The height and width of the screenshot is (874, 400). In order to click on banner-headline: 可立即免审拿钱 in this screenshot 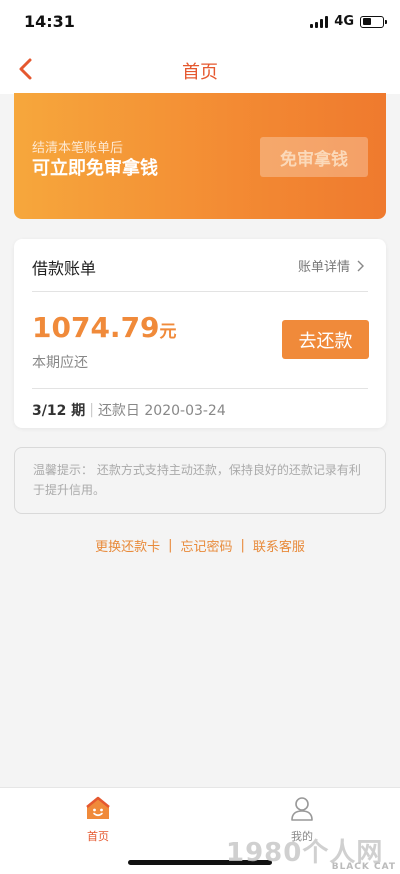, I will do `click(95, 168)`.